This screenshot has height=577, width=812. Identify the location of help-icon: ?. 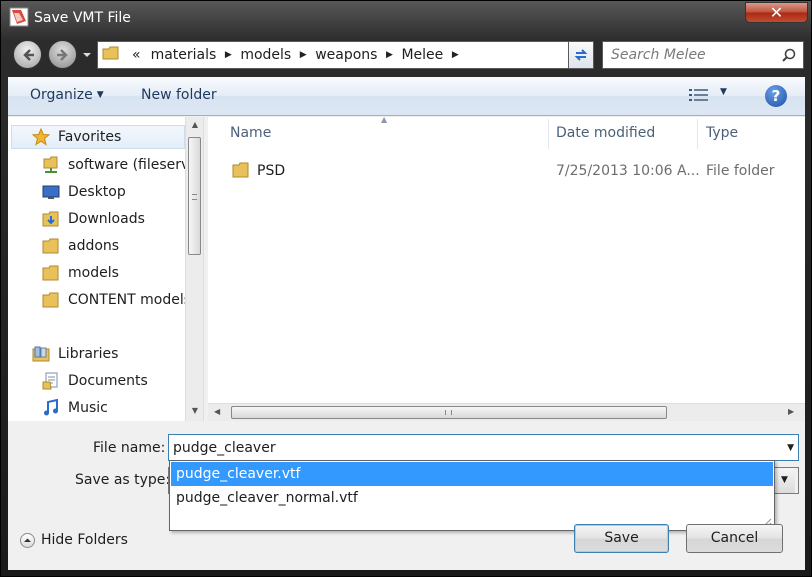
(776, 96).